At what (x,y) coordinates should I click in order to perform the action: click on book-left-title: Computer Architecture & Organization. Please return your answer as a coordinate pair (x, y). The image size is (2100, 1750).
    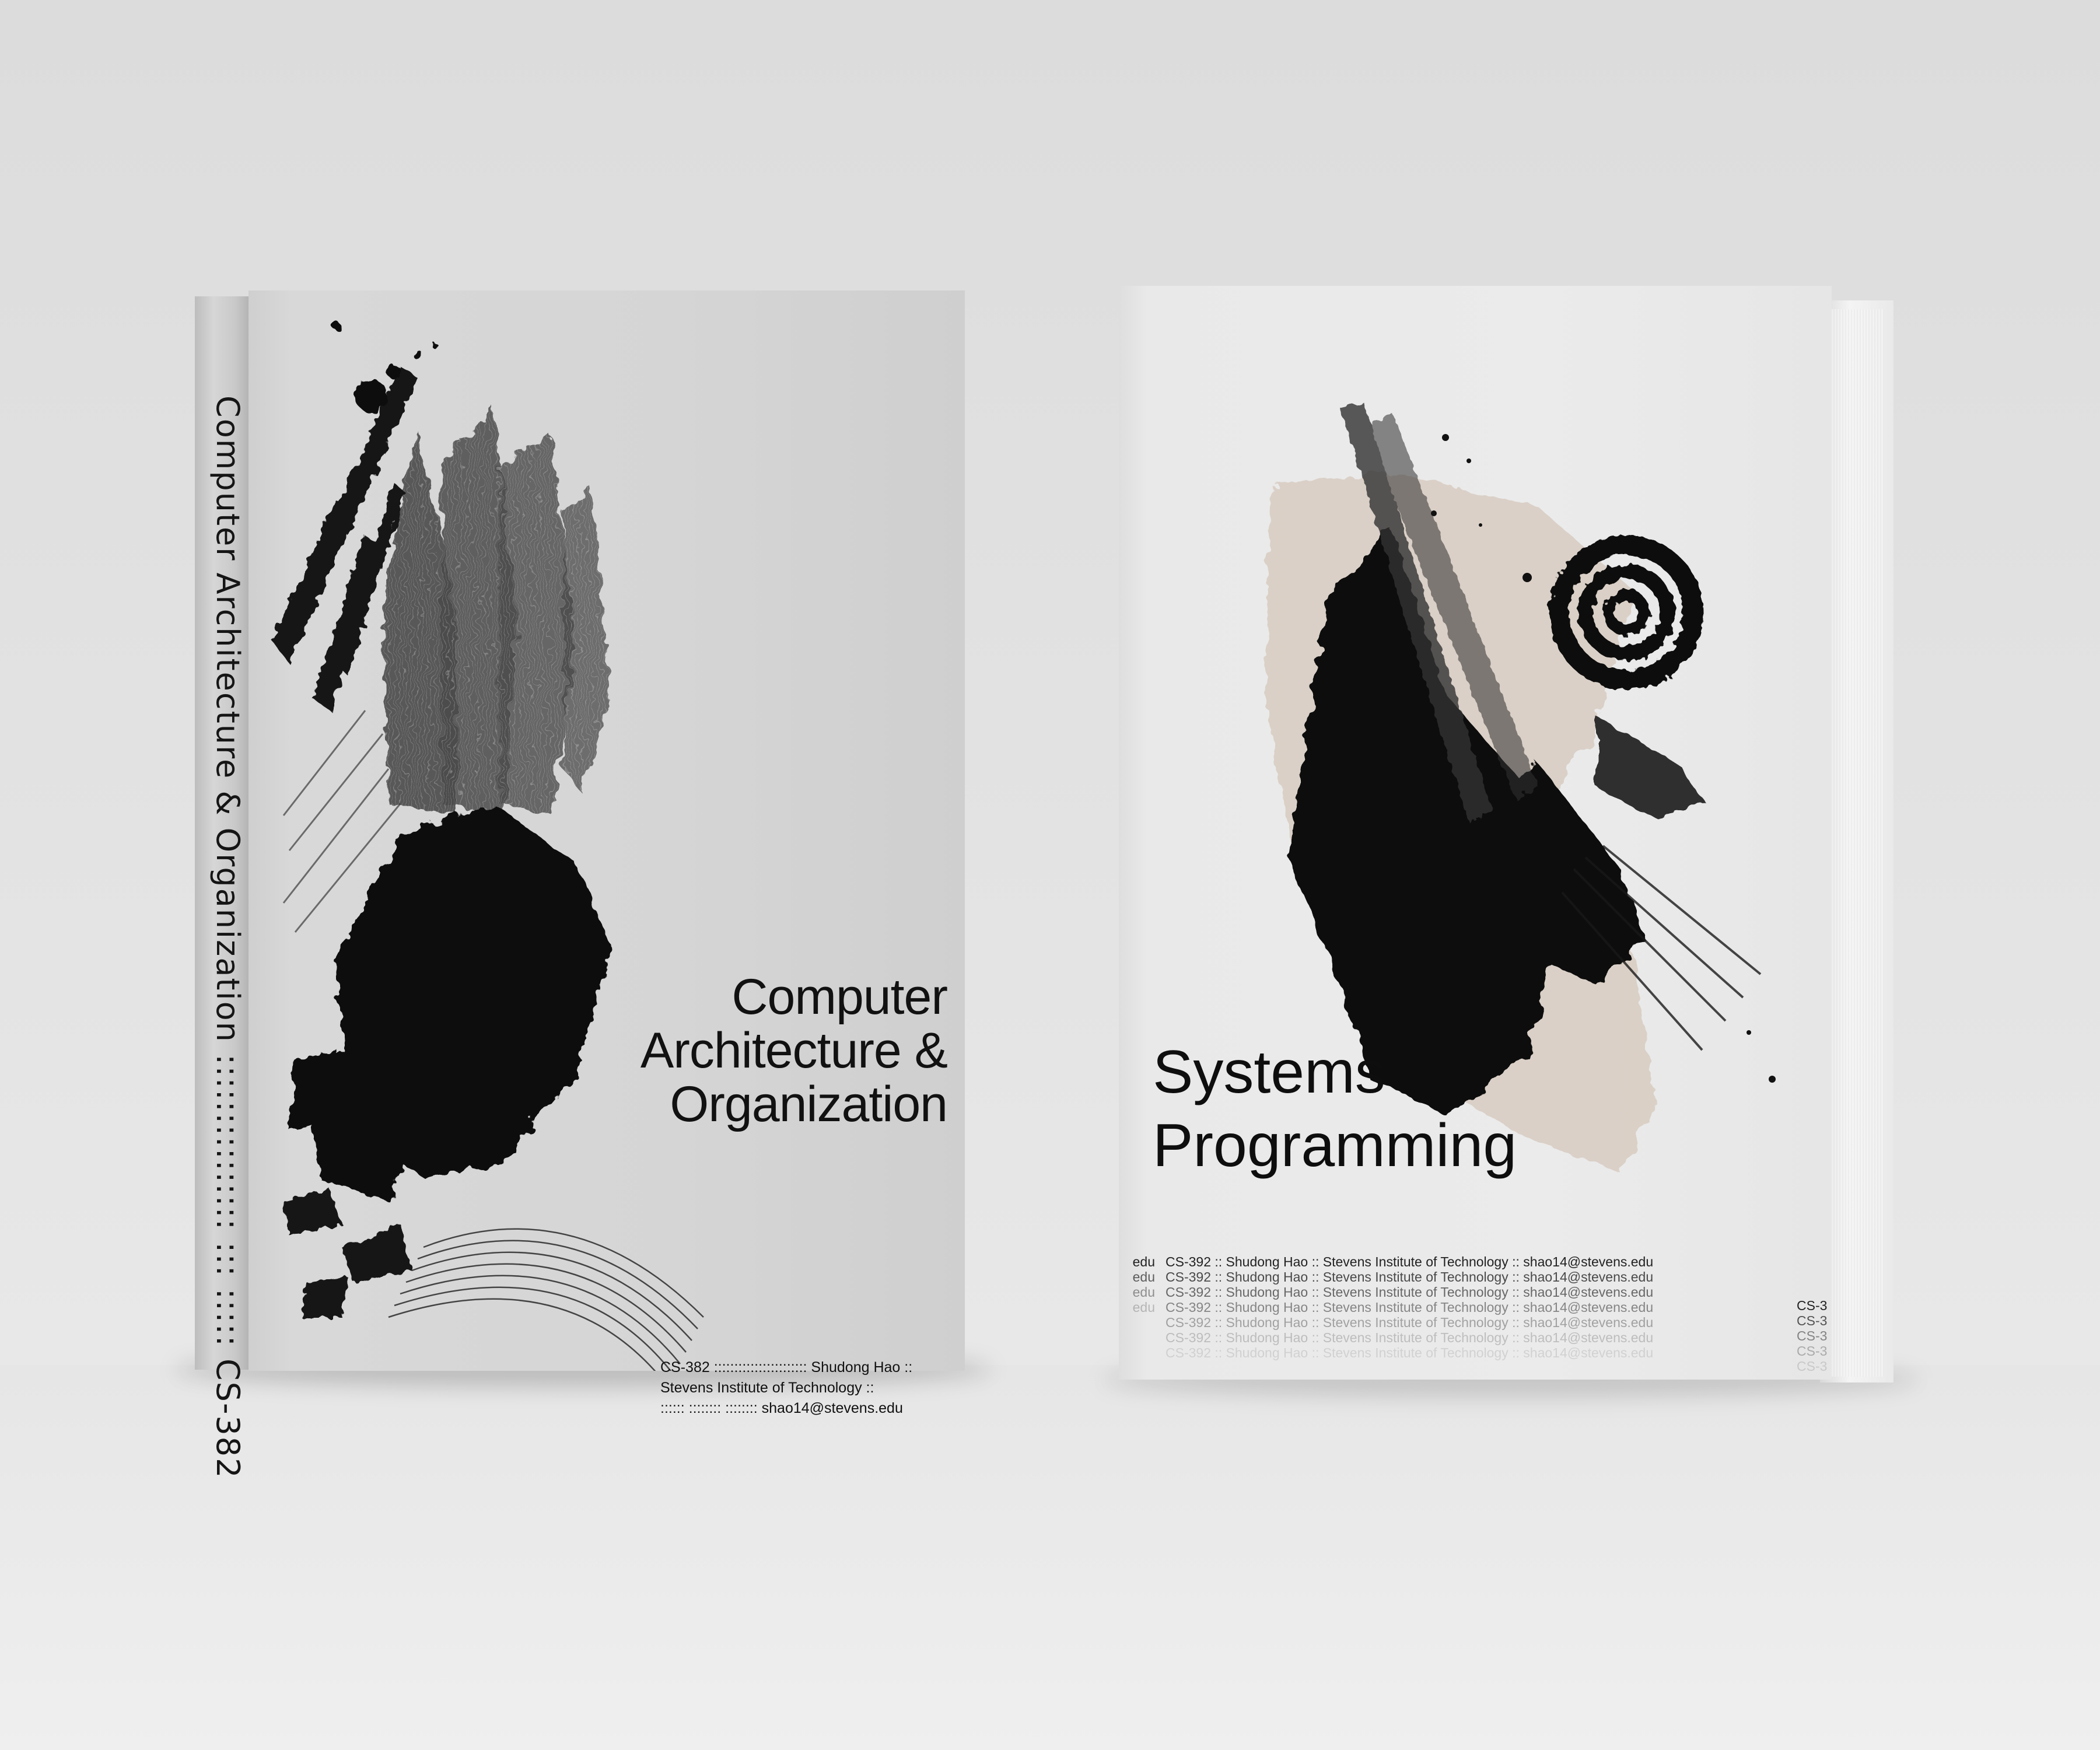
    Looking at the image, I should click on (743, 1050).